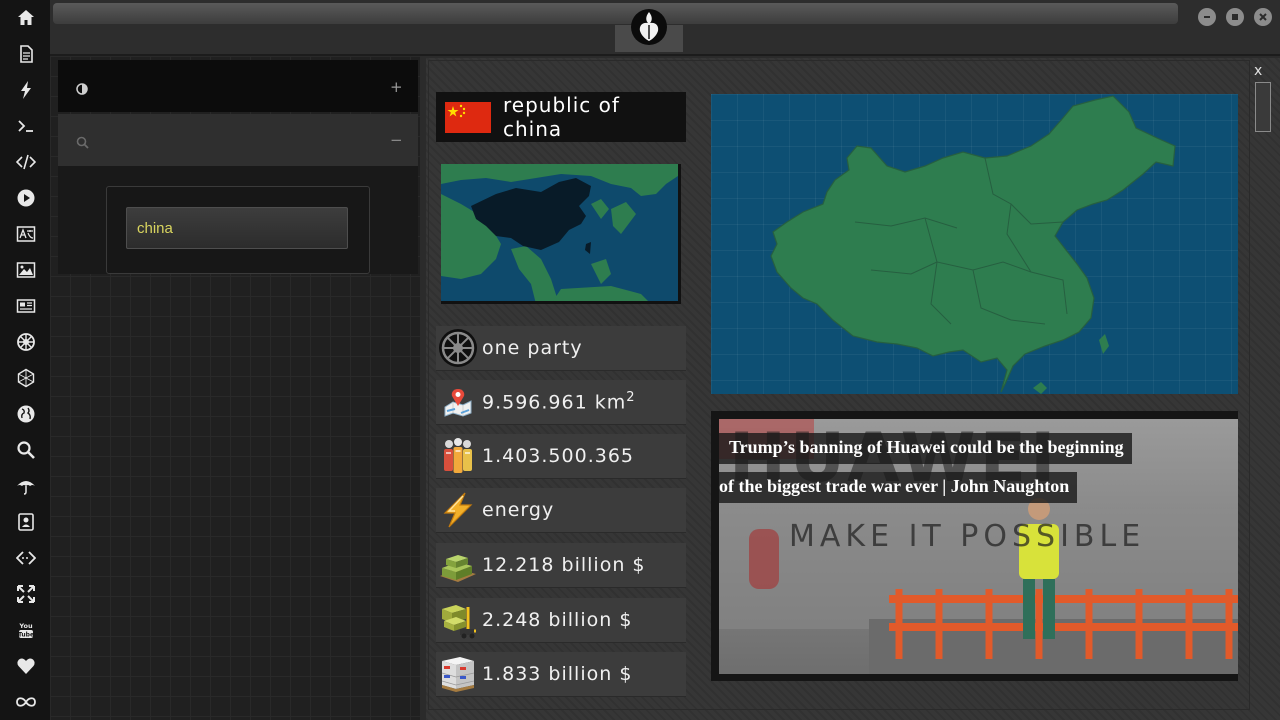  I want to click on empire-emblem-icon, so click(458, 348).